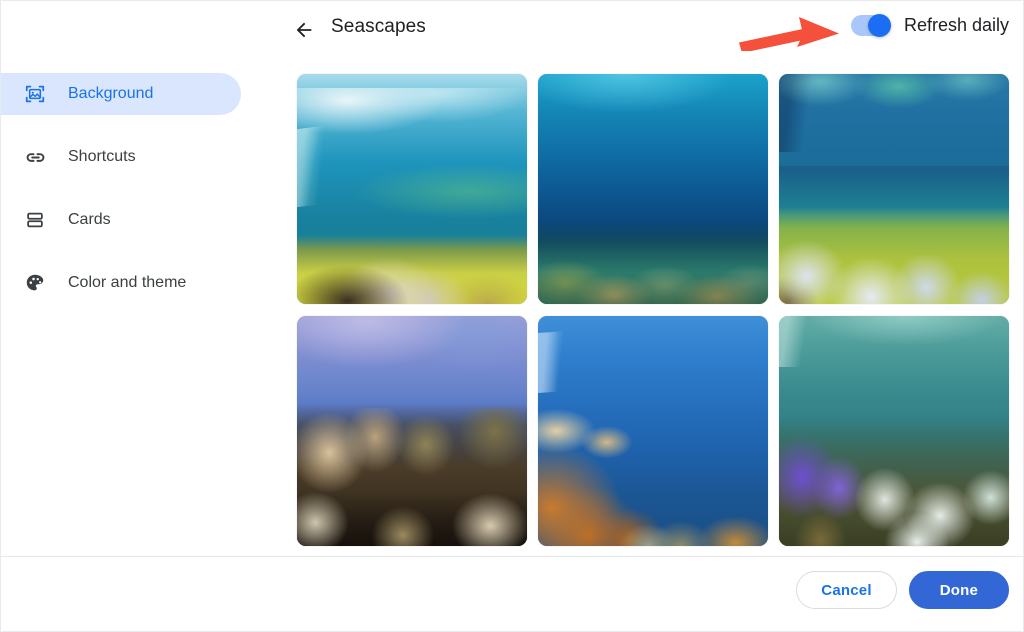 This screenshot has height=632, width=1024. I want to click on done-button: Done, so click(958, 590).